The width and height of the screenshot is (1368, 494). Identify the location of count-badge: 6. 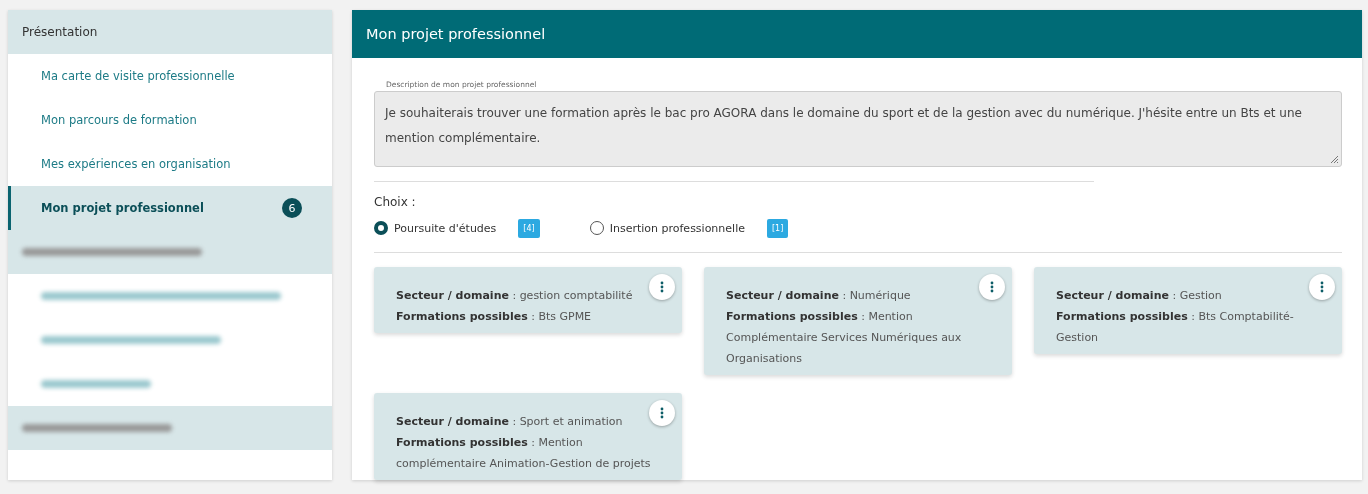
(292, 208).